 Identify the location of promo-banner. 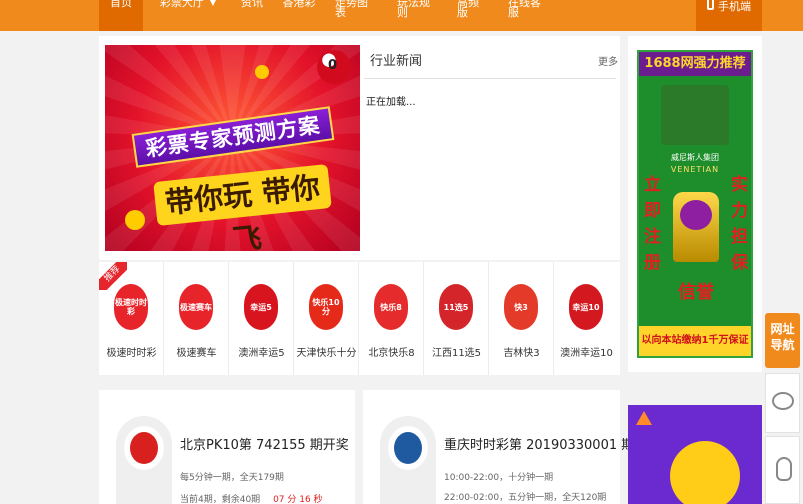
(695, 454).